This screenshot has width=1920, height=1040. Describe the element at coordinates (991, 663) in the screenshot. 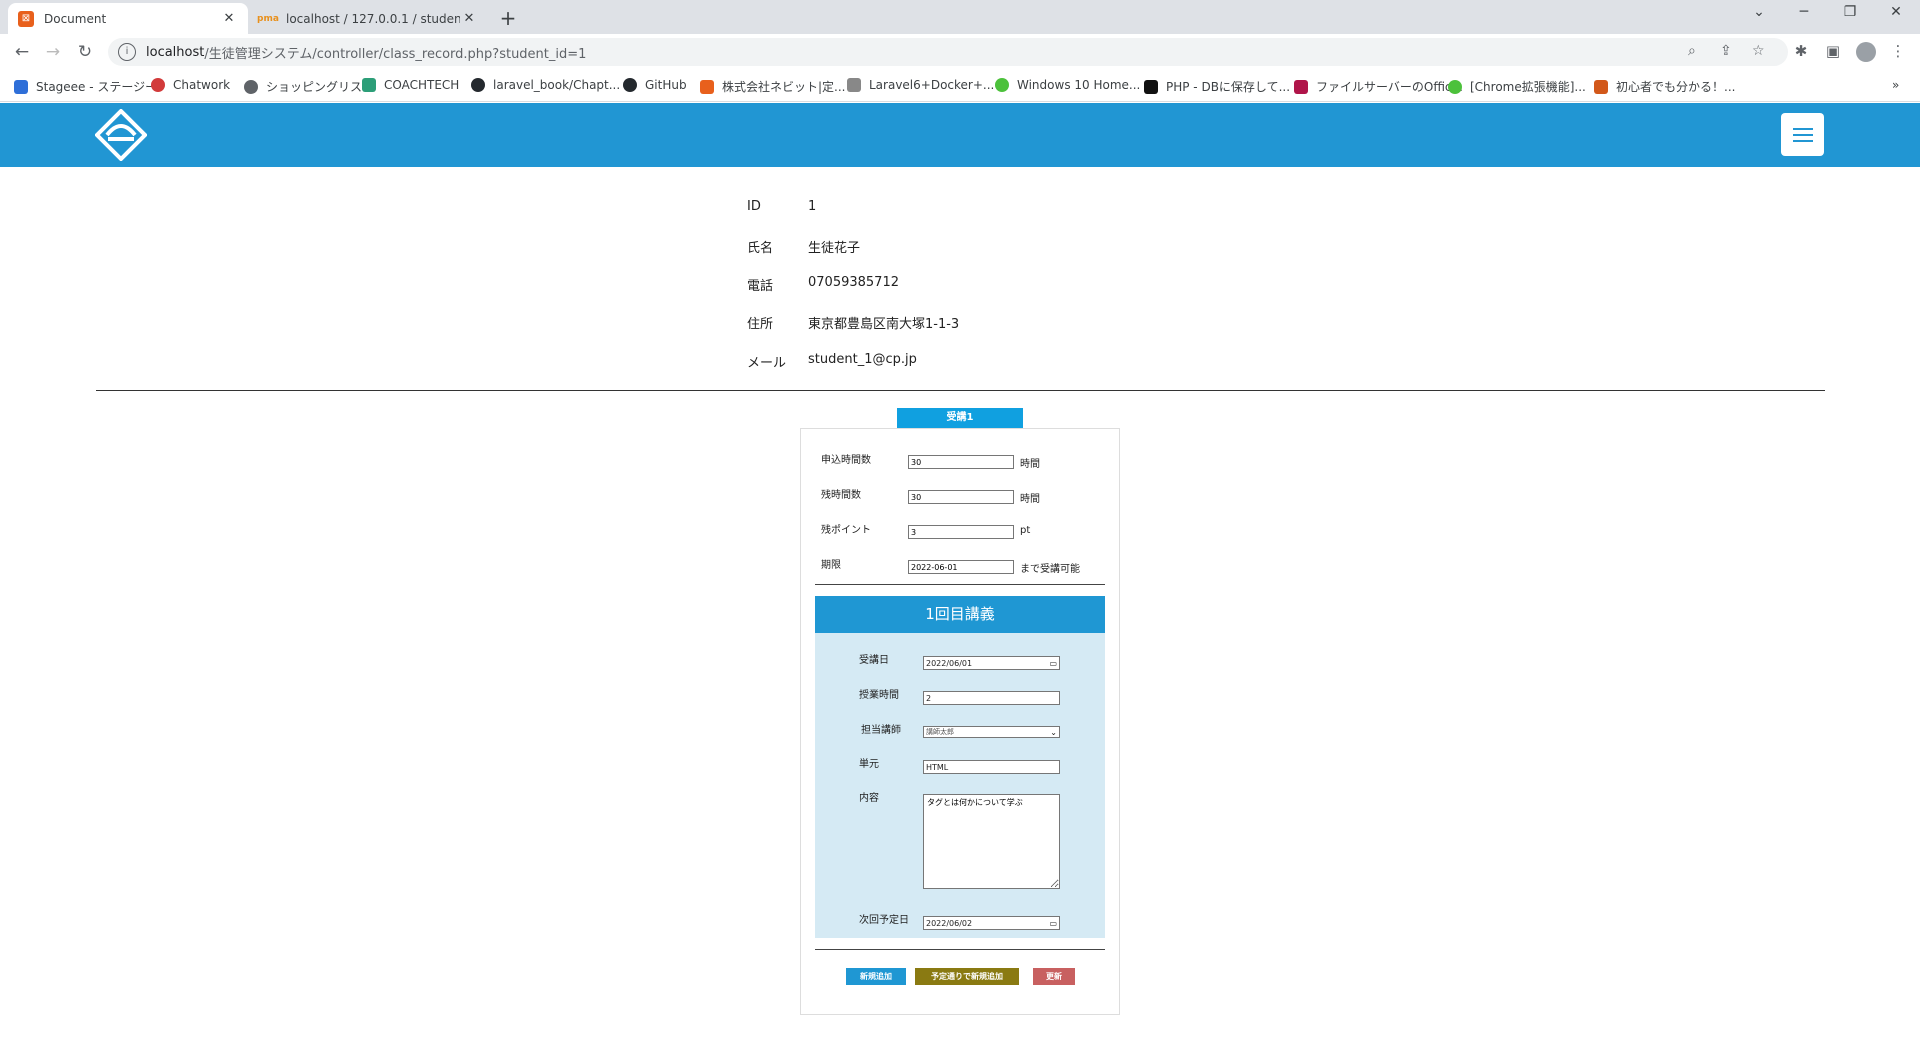

I see `lecture-date-input: 2022/06/01 ▭` at that location.